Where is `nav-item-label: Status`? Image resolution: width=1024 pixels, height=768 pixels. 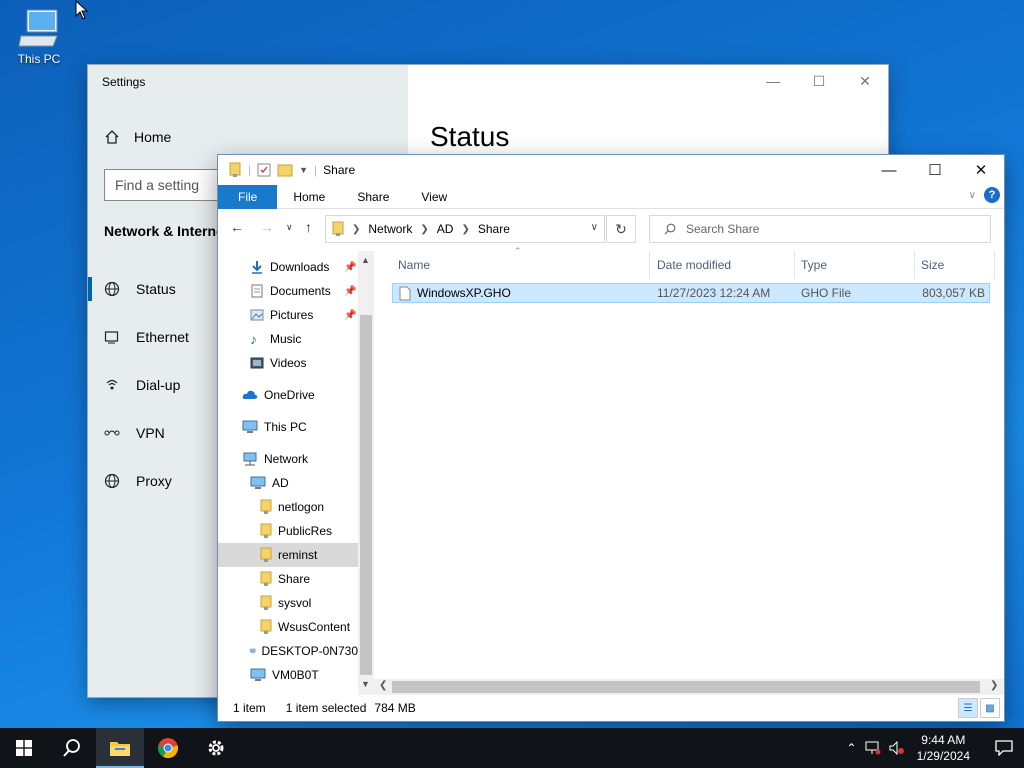 nav-item-label: Status is located at coordinates (156, 289).